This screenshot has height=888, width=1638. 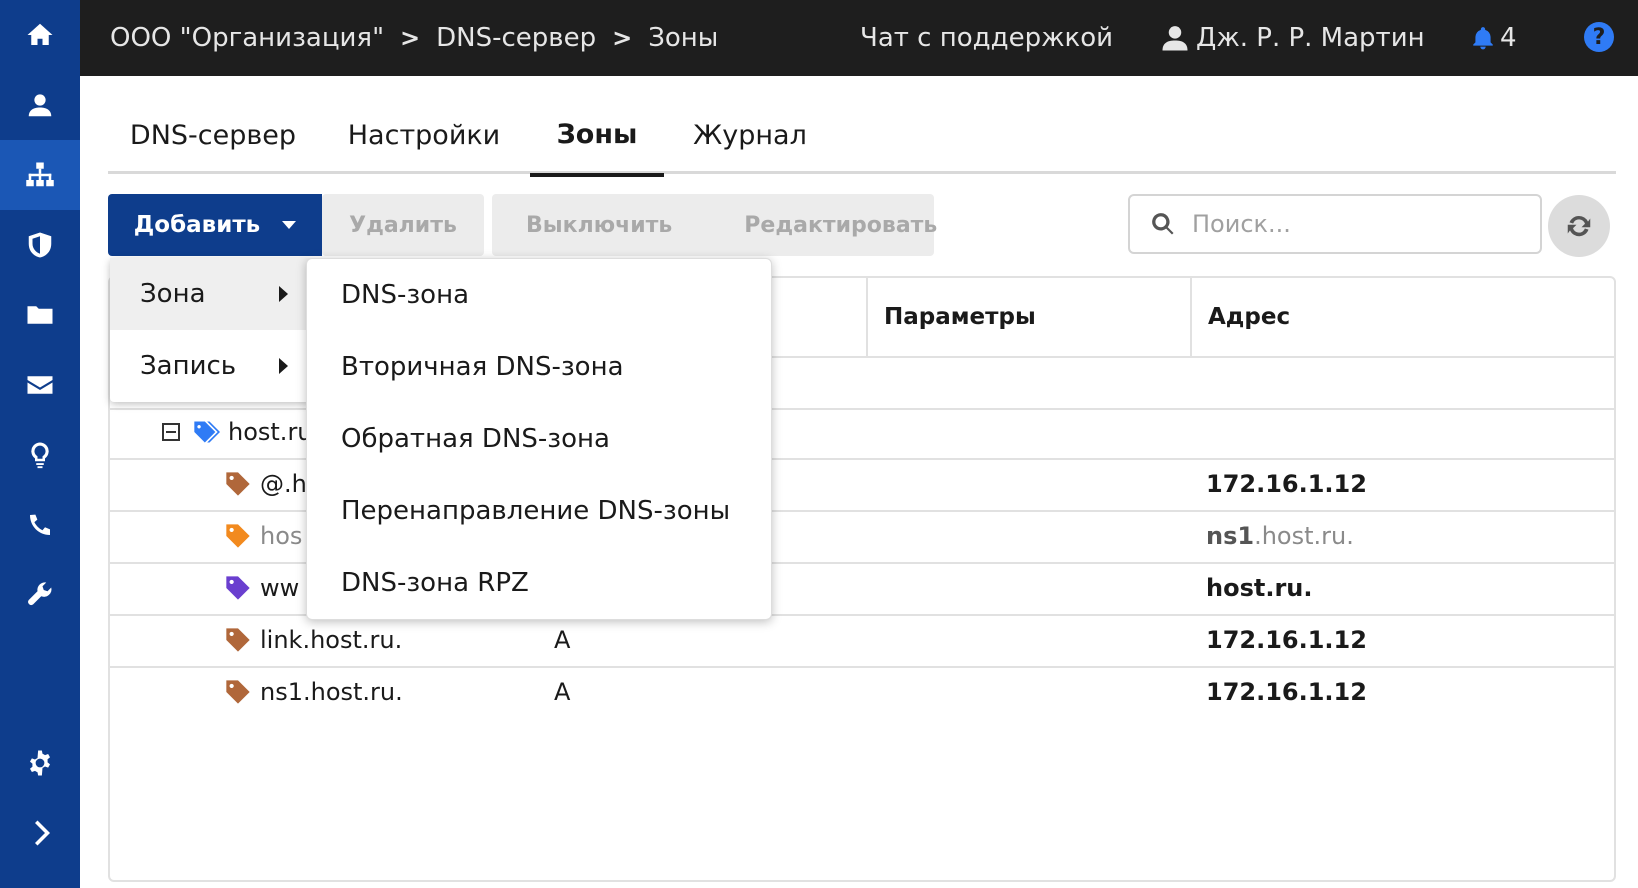 What do you see at coordinates (1352, 224) in the screenshot?
I see `search-input` at bounding box center [1352, 224].